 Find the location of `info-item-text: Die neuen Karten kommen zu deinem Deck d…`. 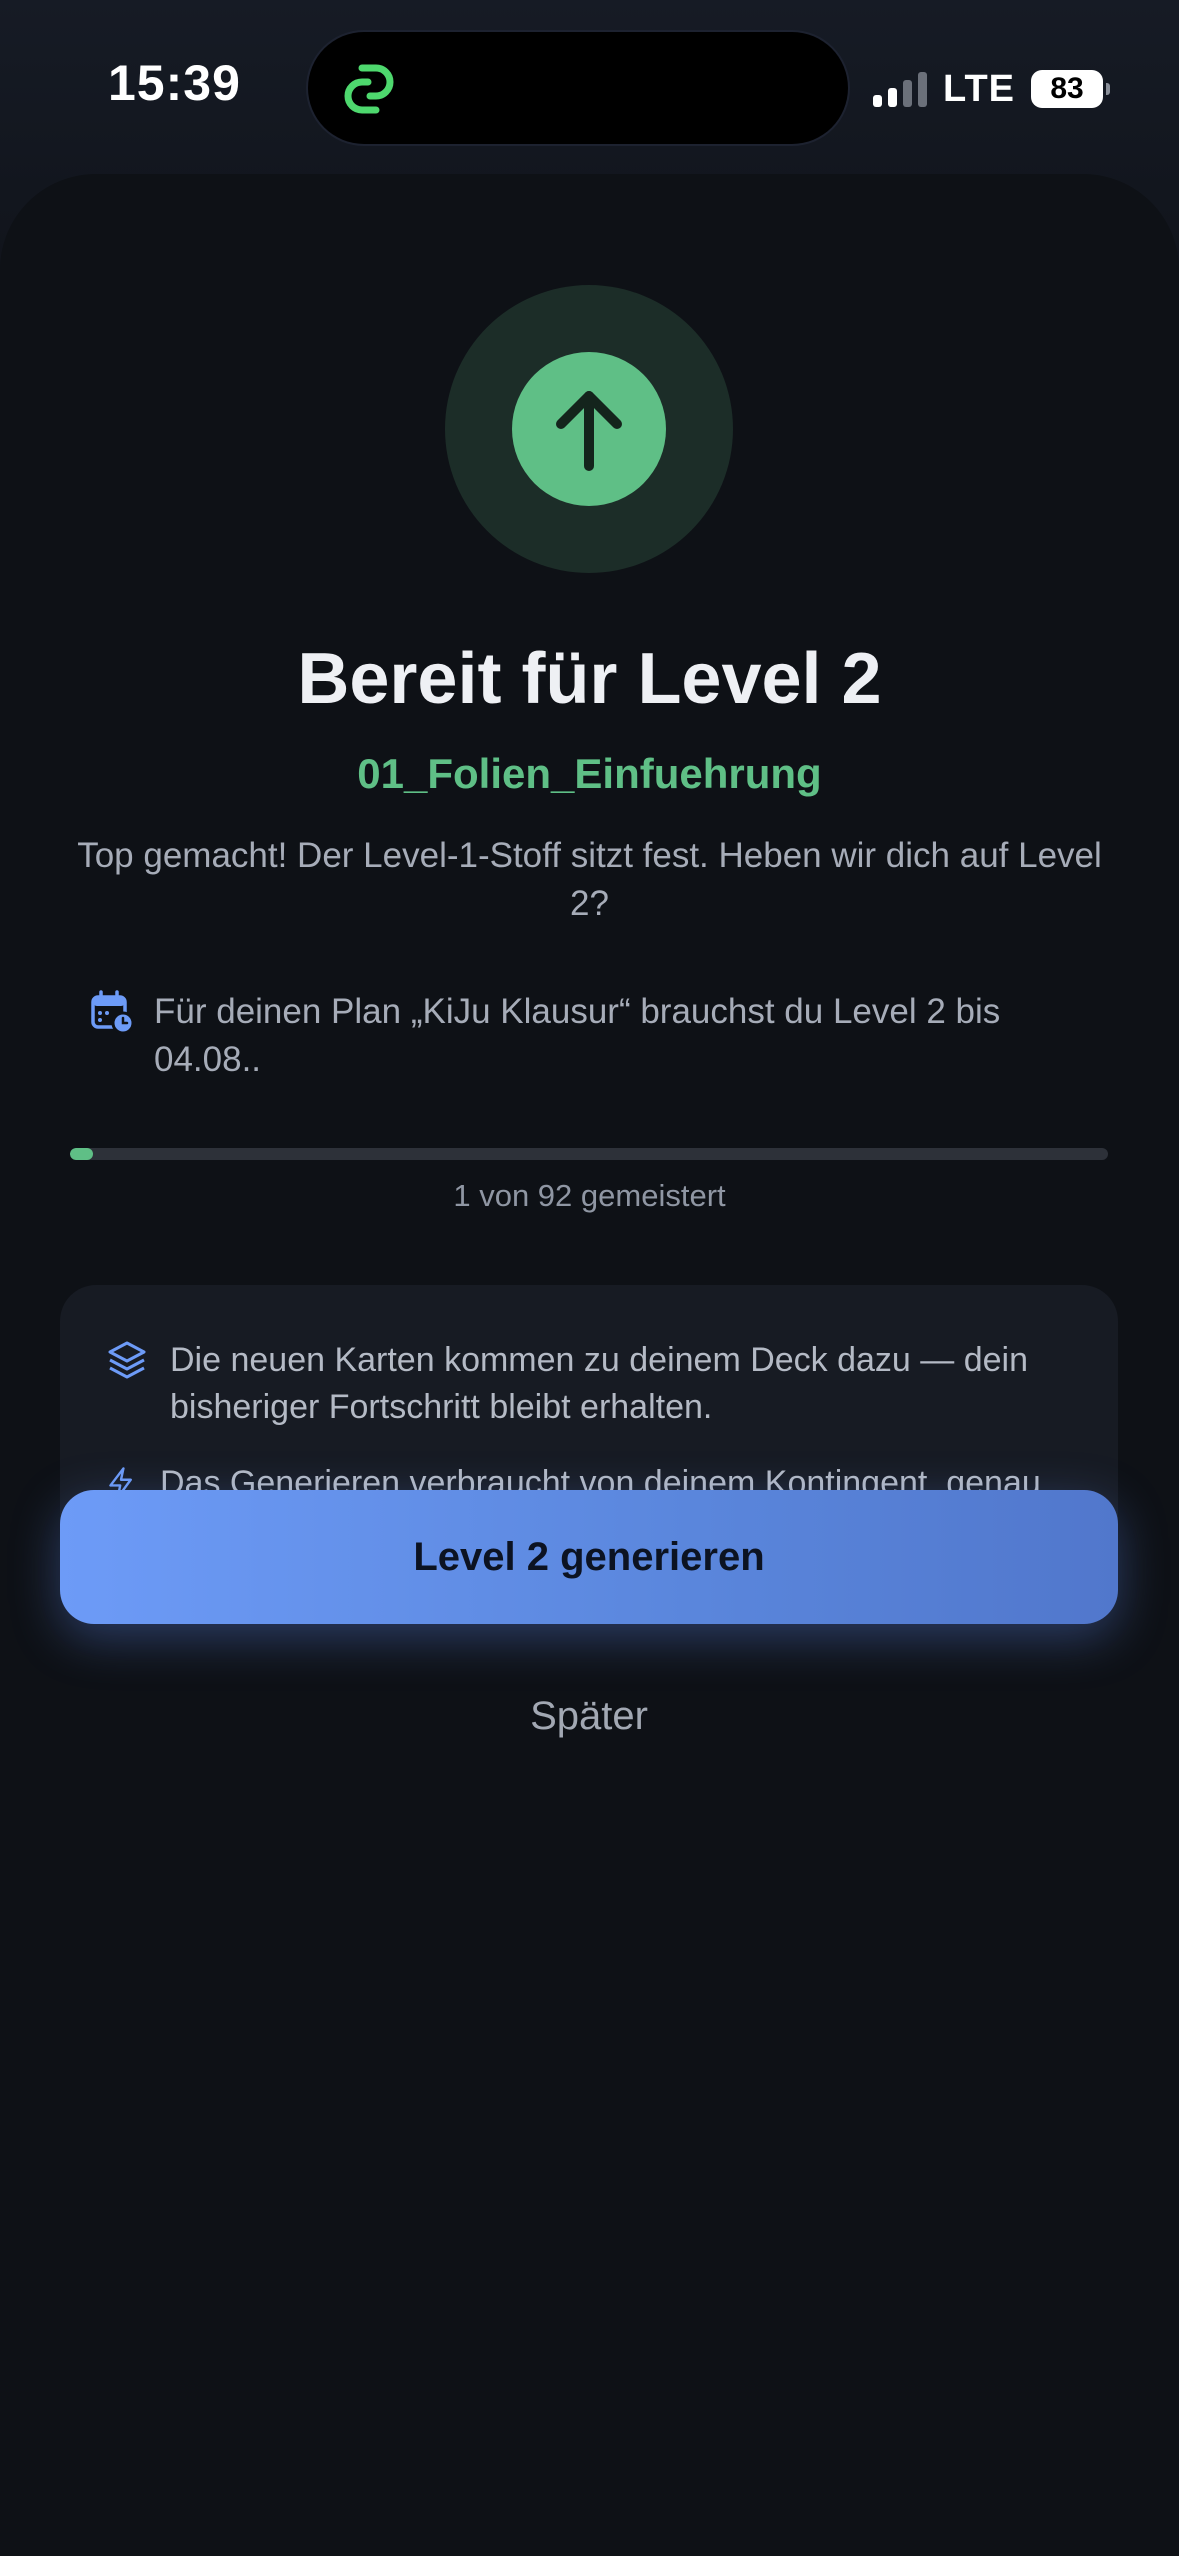

info-item-text: Die neuen Karten kommen zu deinem Deck d… is located at coordinates (599, 1383).